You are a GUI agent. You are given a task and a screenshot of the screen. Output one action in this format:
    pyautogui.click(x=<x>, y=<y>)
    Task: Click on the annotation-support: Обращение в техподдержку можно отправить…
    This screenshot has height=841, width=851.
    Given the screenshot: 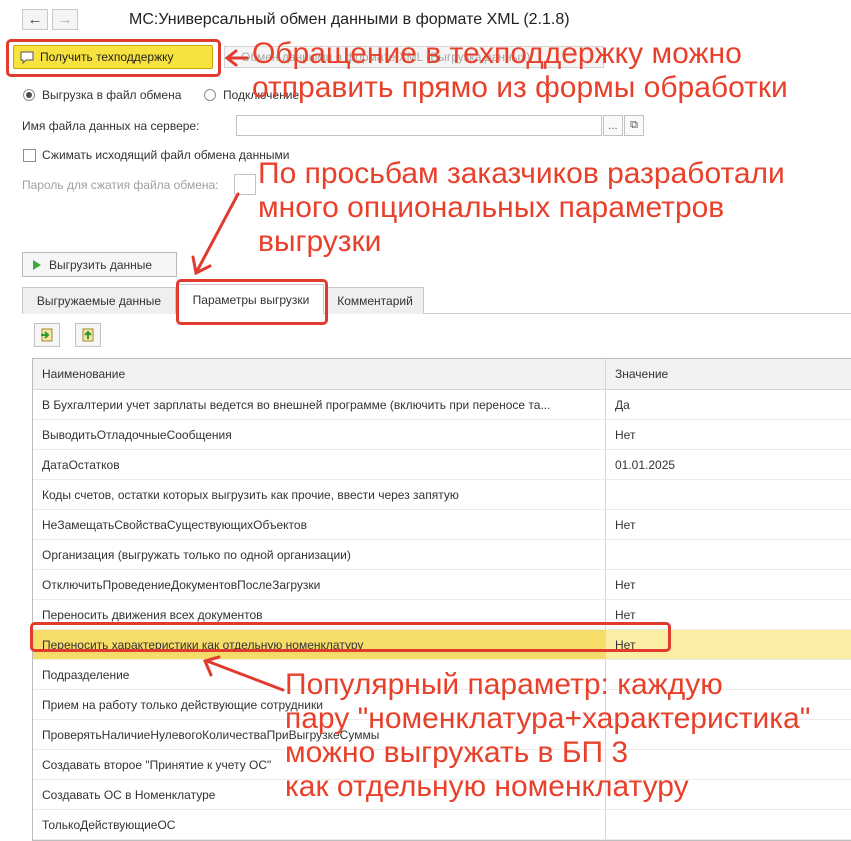 What is the action you would take?
    pyautogui.click(x=520, y=70)
    